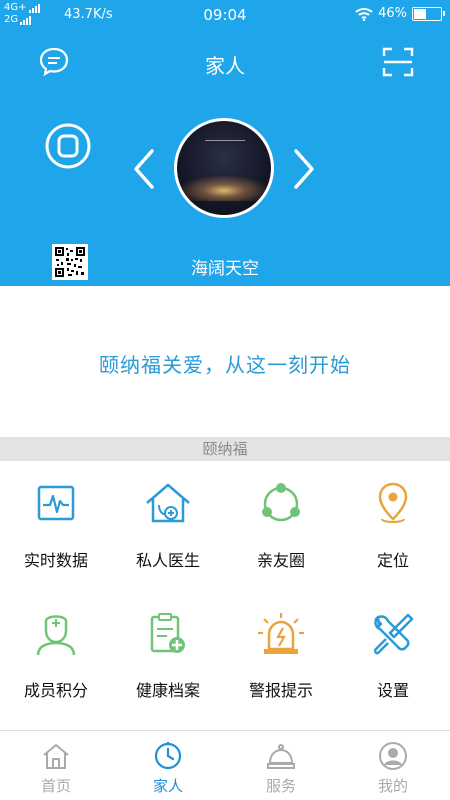 This screenshot has width=450, height=800. I want to click on nav-family: 家人, so click(168, 765).